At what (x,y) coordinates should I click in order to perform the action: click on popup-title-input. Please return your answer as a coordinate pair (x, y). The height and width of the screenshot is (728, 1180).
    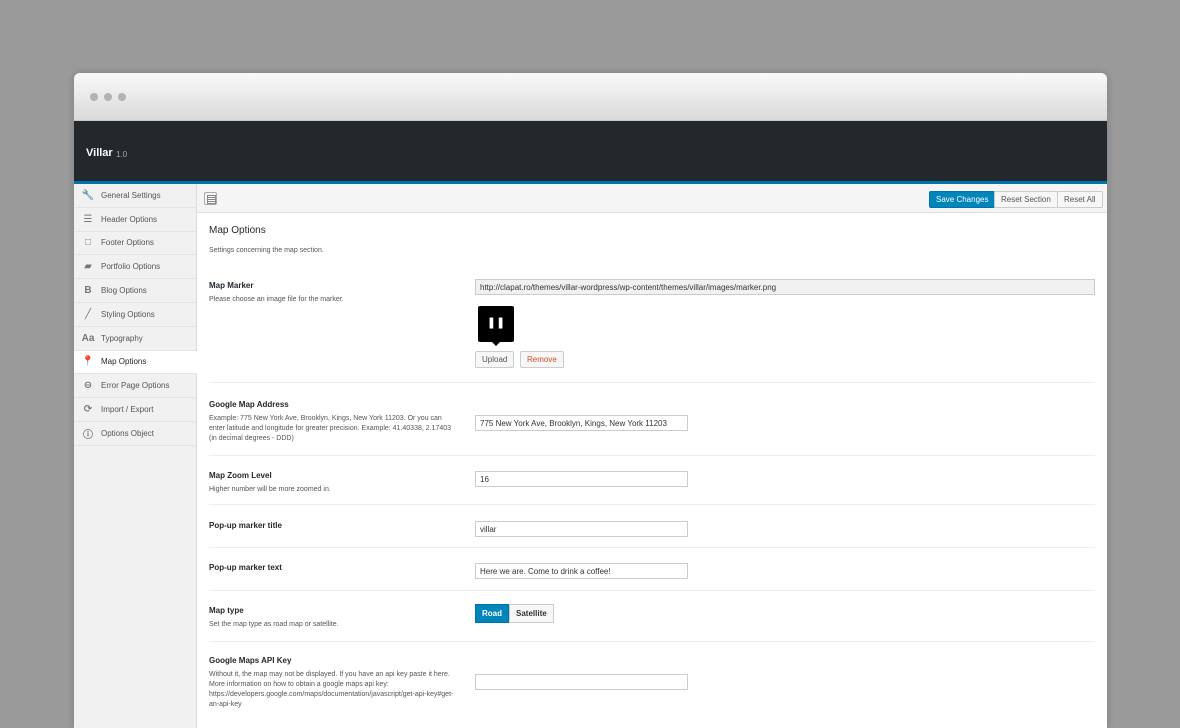
    Looking at the image, I should click on (581, 529).